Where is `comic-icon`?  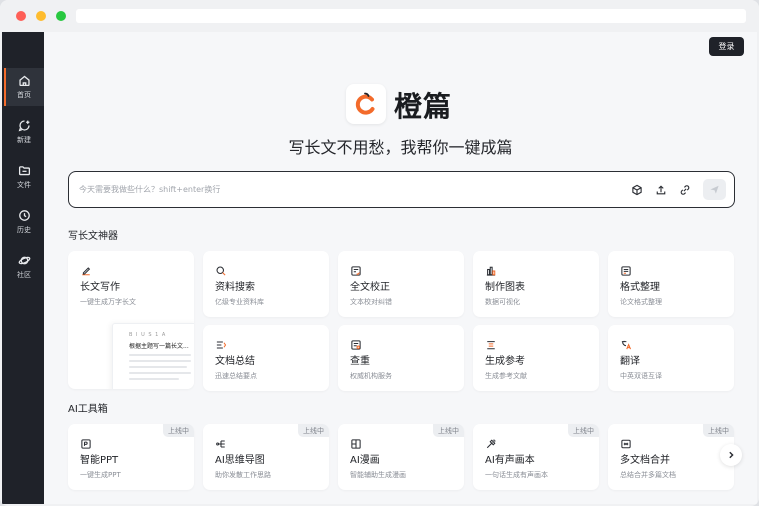 comic-icon is located at coordinates (356, 442).